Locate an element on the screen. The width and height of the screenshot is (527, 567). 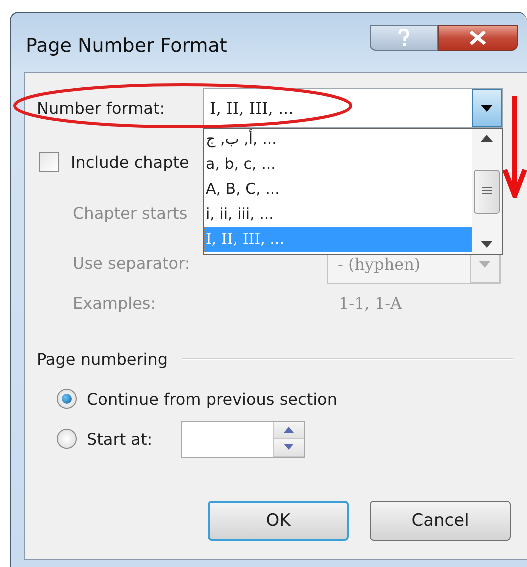
group-title: Page numbering is located at coordinates (102, 359).